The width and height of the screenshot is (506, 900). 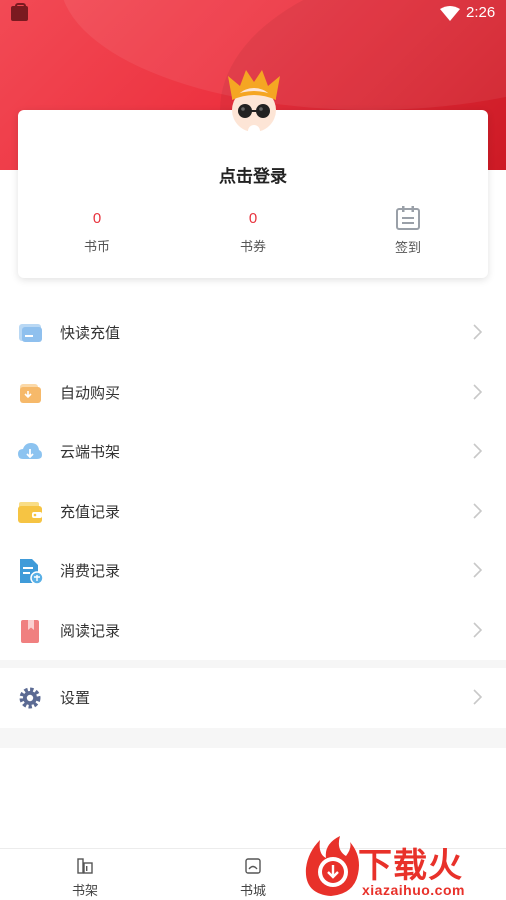 What do you see at coordinates (253, 512) in the screenshot?
I see `menu-item-recharge-history: 充值记录` at bounding box center [253, 512].